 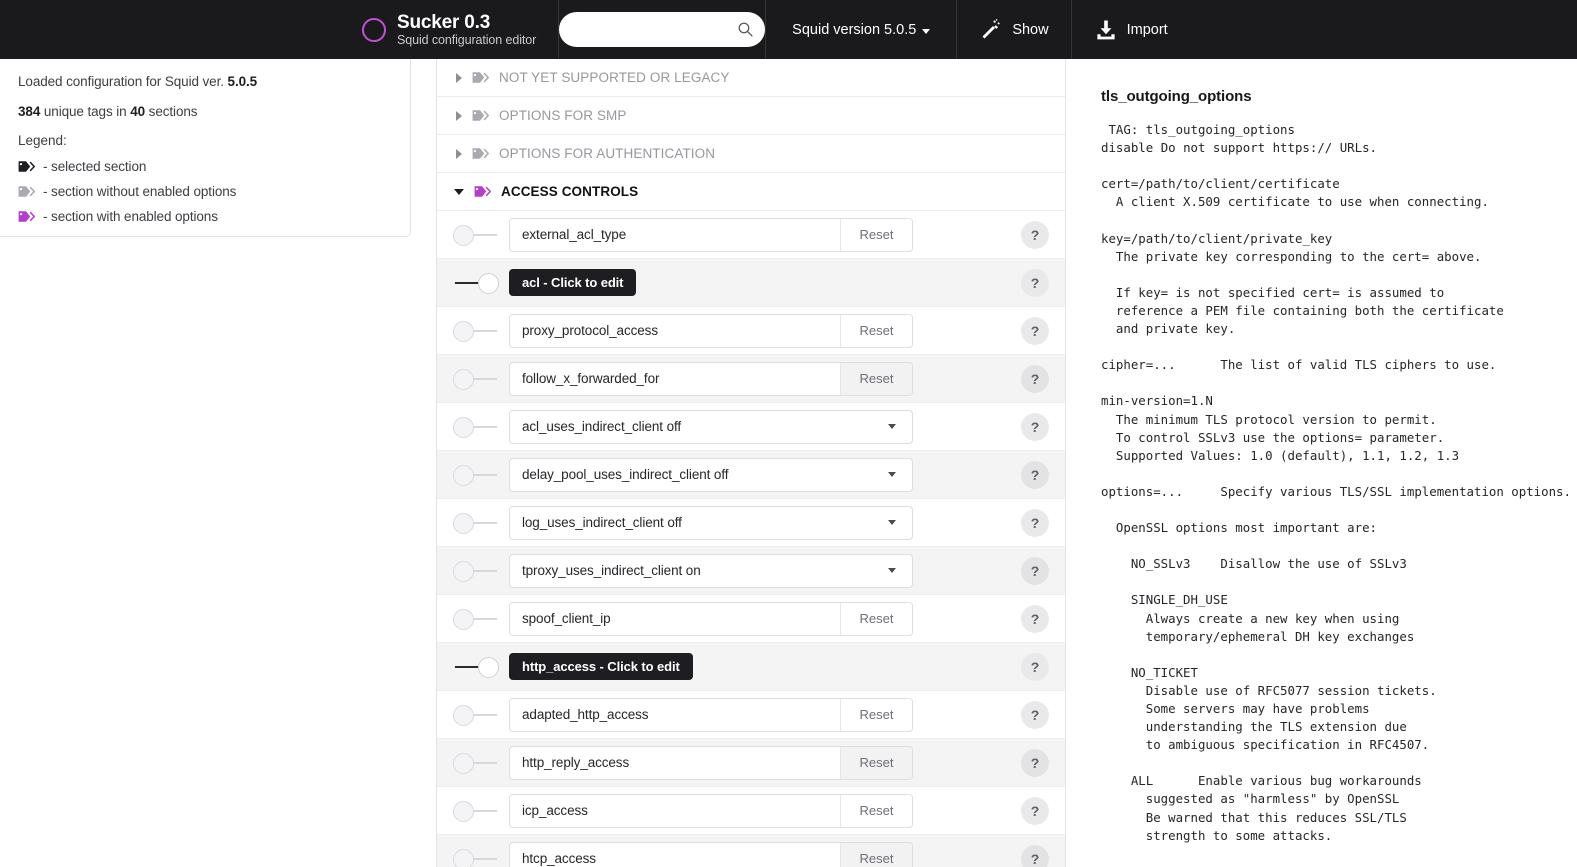 What do you see at coordinates (751, 283) in the screenshot?
I see `option-row: acl - Click to edit ?` at bounding box center [751, 283].